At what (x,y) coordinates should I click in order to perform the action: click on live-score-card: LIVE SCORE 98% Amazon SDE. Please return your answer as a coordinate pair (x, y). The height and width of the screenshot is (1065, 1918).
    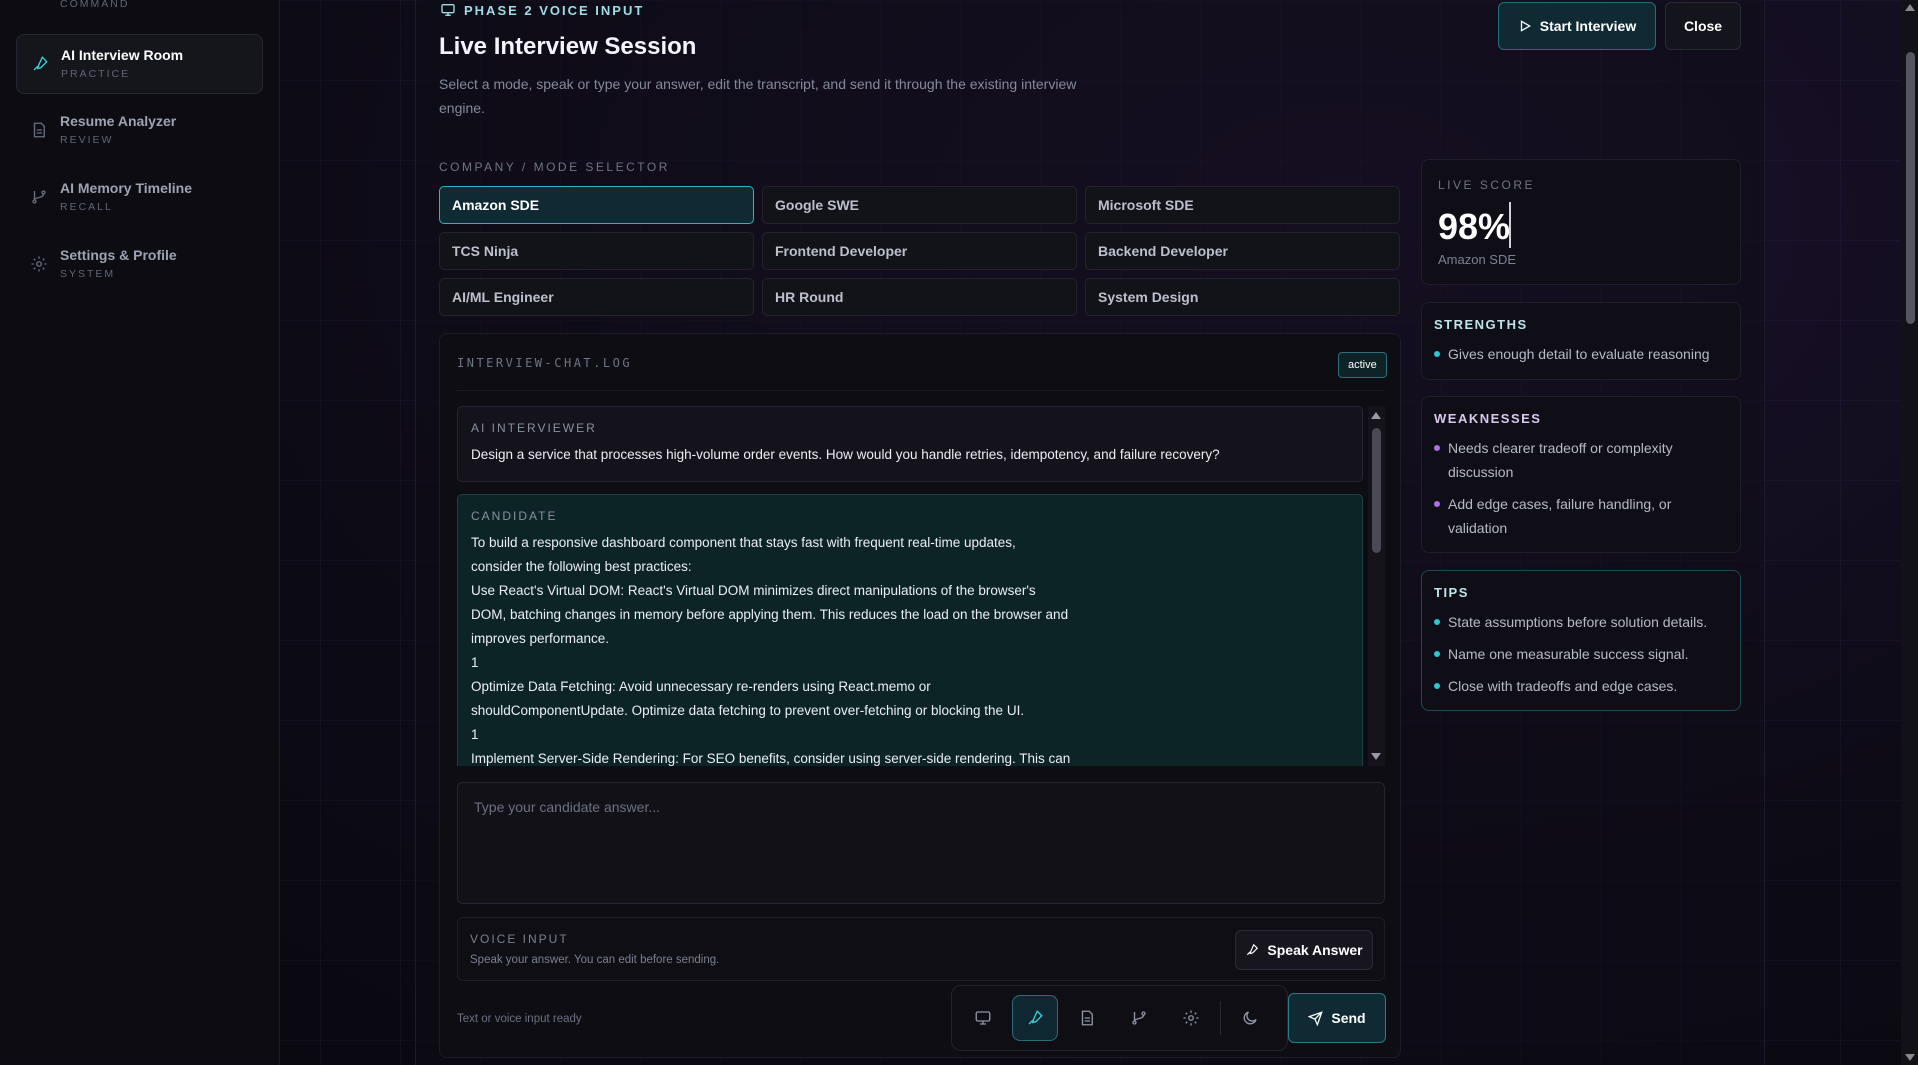
    Looking at the image, I should click on (1581, 222).